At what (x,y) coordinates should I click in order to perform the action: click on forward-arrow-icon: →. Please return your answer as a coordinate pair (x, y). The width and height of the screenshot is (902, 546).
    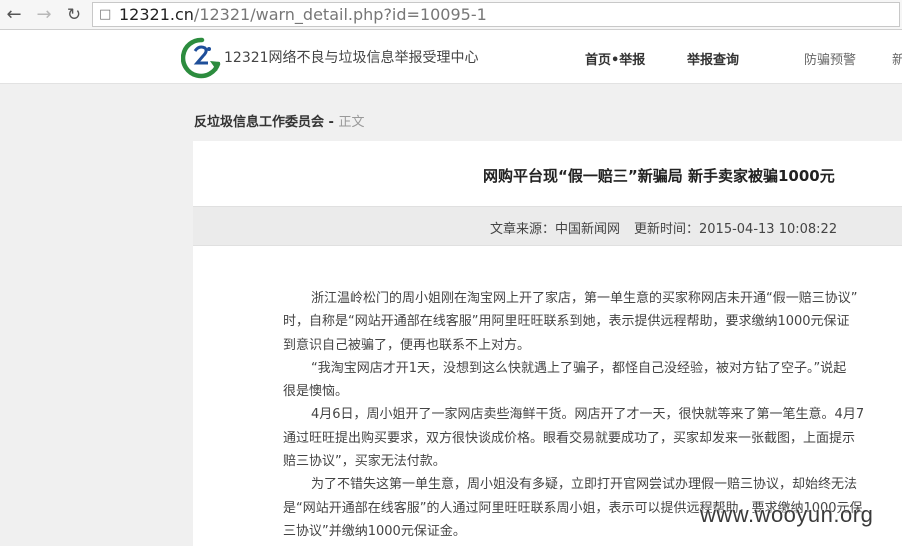
    Looking at the image, I should click on (44, 15).